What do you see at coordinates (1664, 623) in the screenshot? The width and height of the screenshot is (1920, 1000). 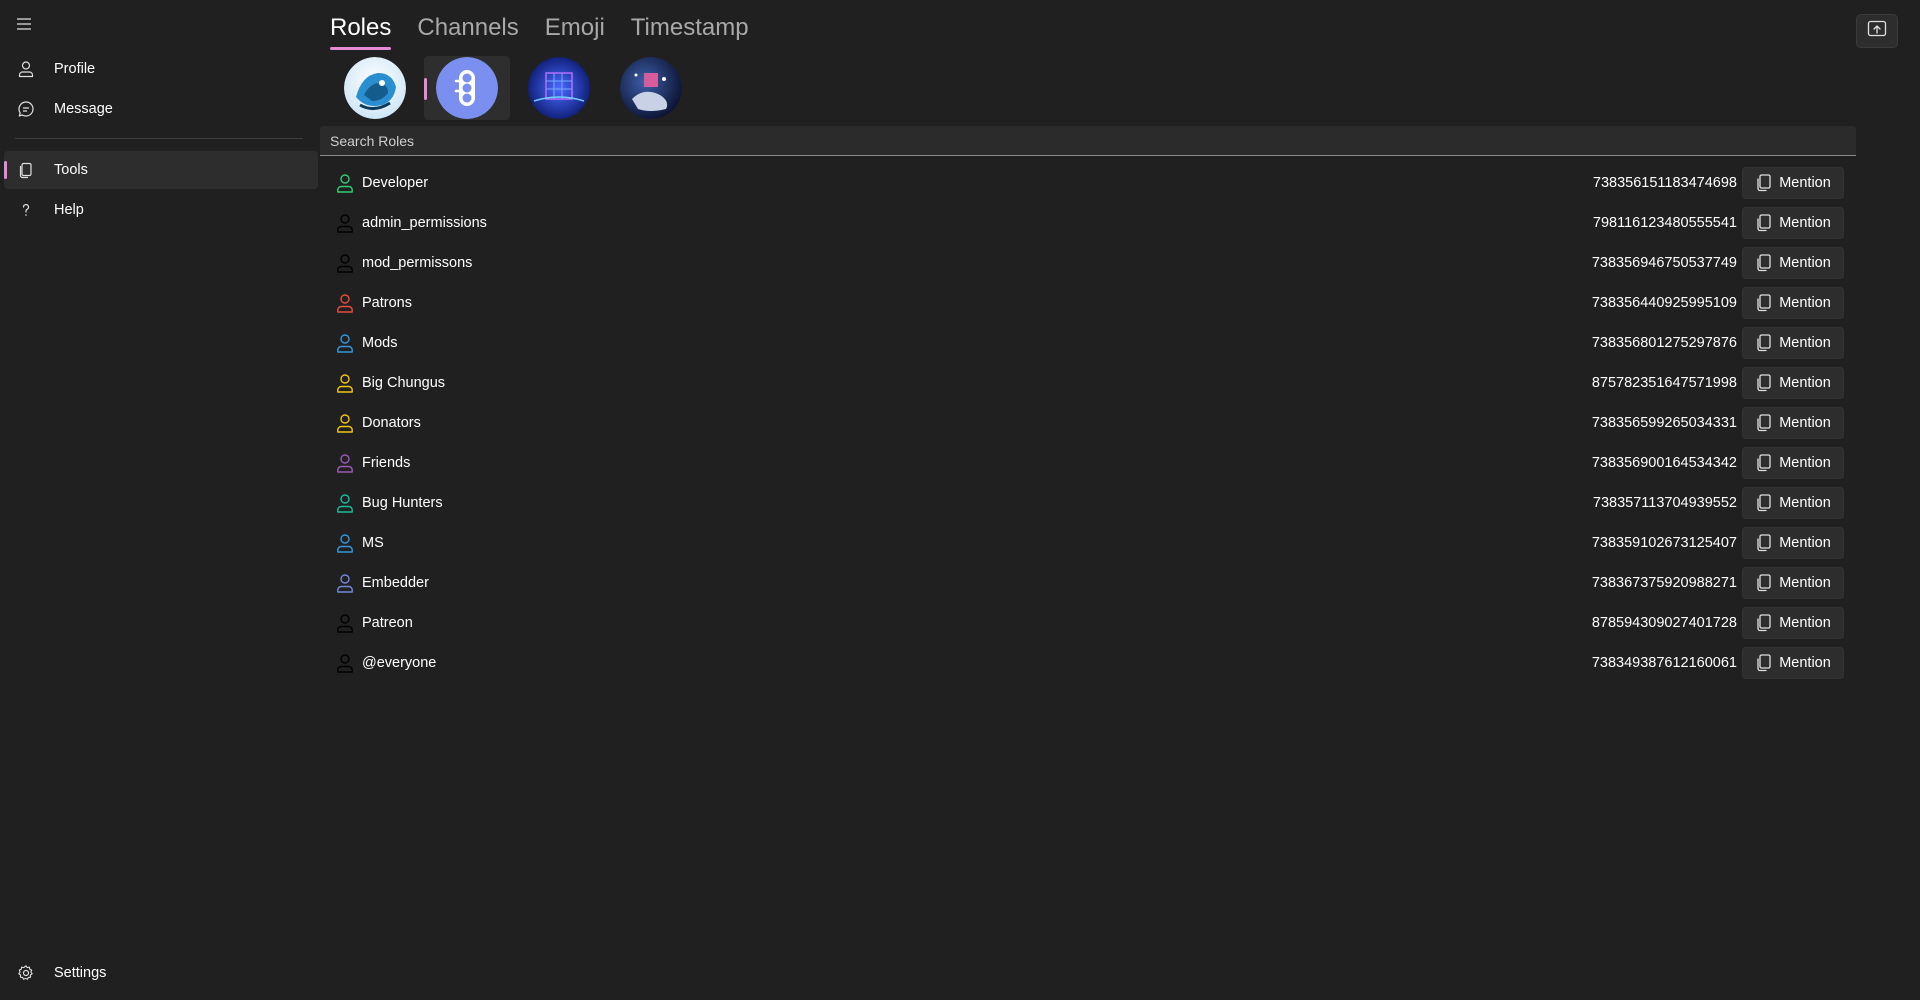 I see `role-id: 878594309027401728` at bounding box center [1664, 623].